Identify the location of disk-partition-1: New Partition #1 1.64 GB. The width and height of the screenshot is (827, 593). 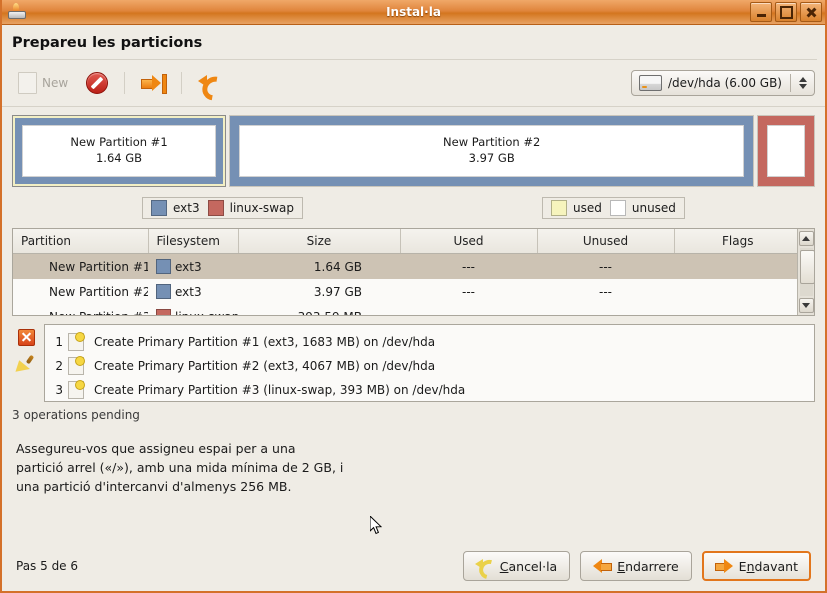
(119, 151).